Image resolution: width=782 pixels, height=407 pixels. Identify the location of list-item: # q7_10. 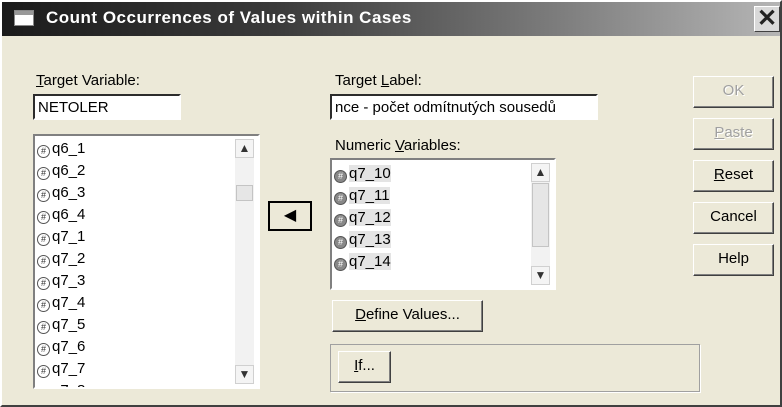
(444, 174).